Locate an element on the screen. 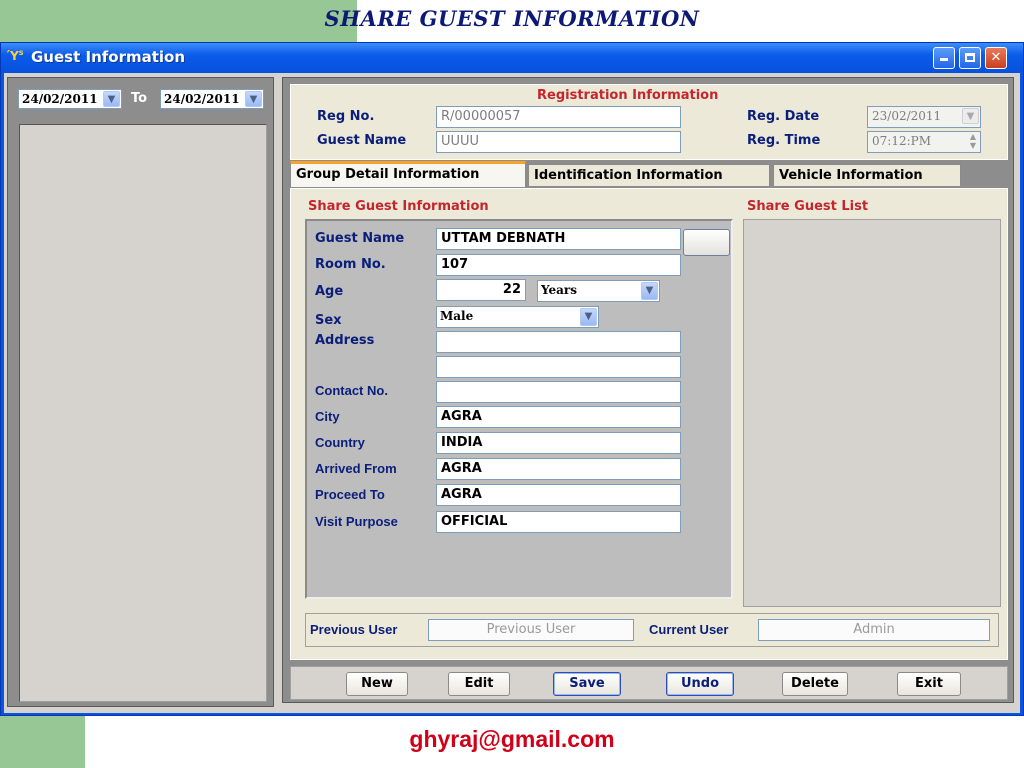 The width and height of the screenshot is (1024, 768). reg-date-picker: 23/02/2011 ▼ is located at coordinates (924, 117).